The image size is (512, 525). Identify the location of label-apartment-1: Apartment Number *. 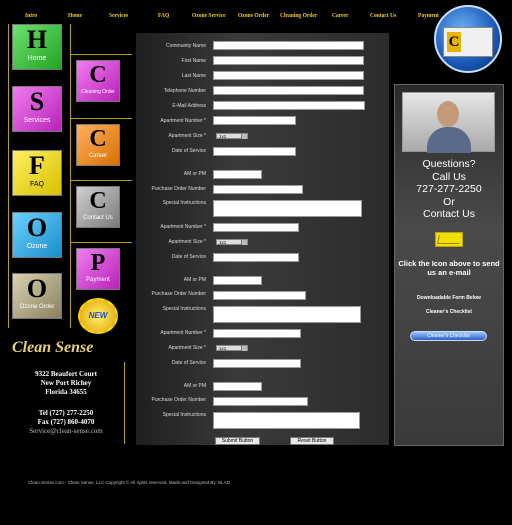
(183, 121).